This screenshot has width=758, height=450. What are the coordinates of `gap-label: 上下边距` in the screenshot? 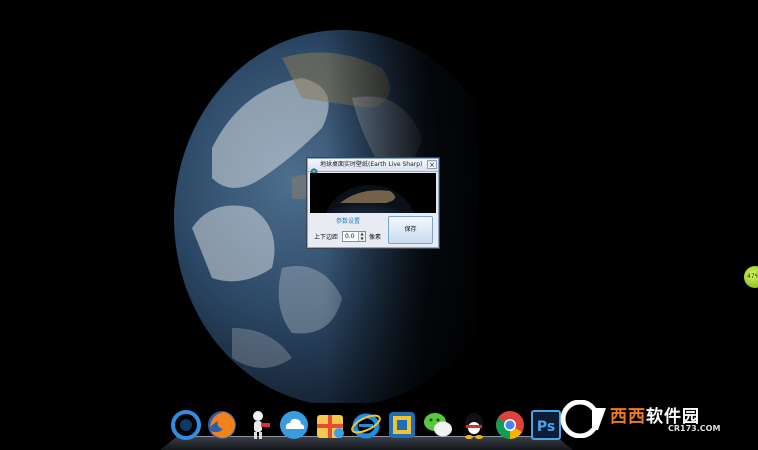 It's located at (326, 237).